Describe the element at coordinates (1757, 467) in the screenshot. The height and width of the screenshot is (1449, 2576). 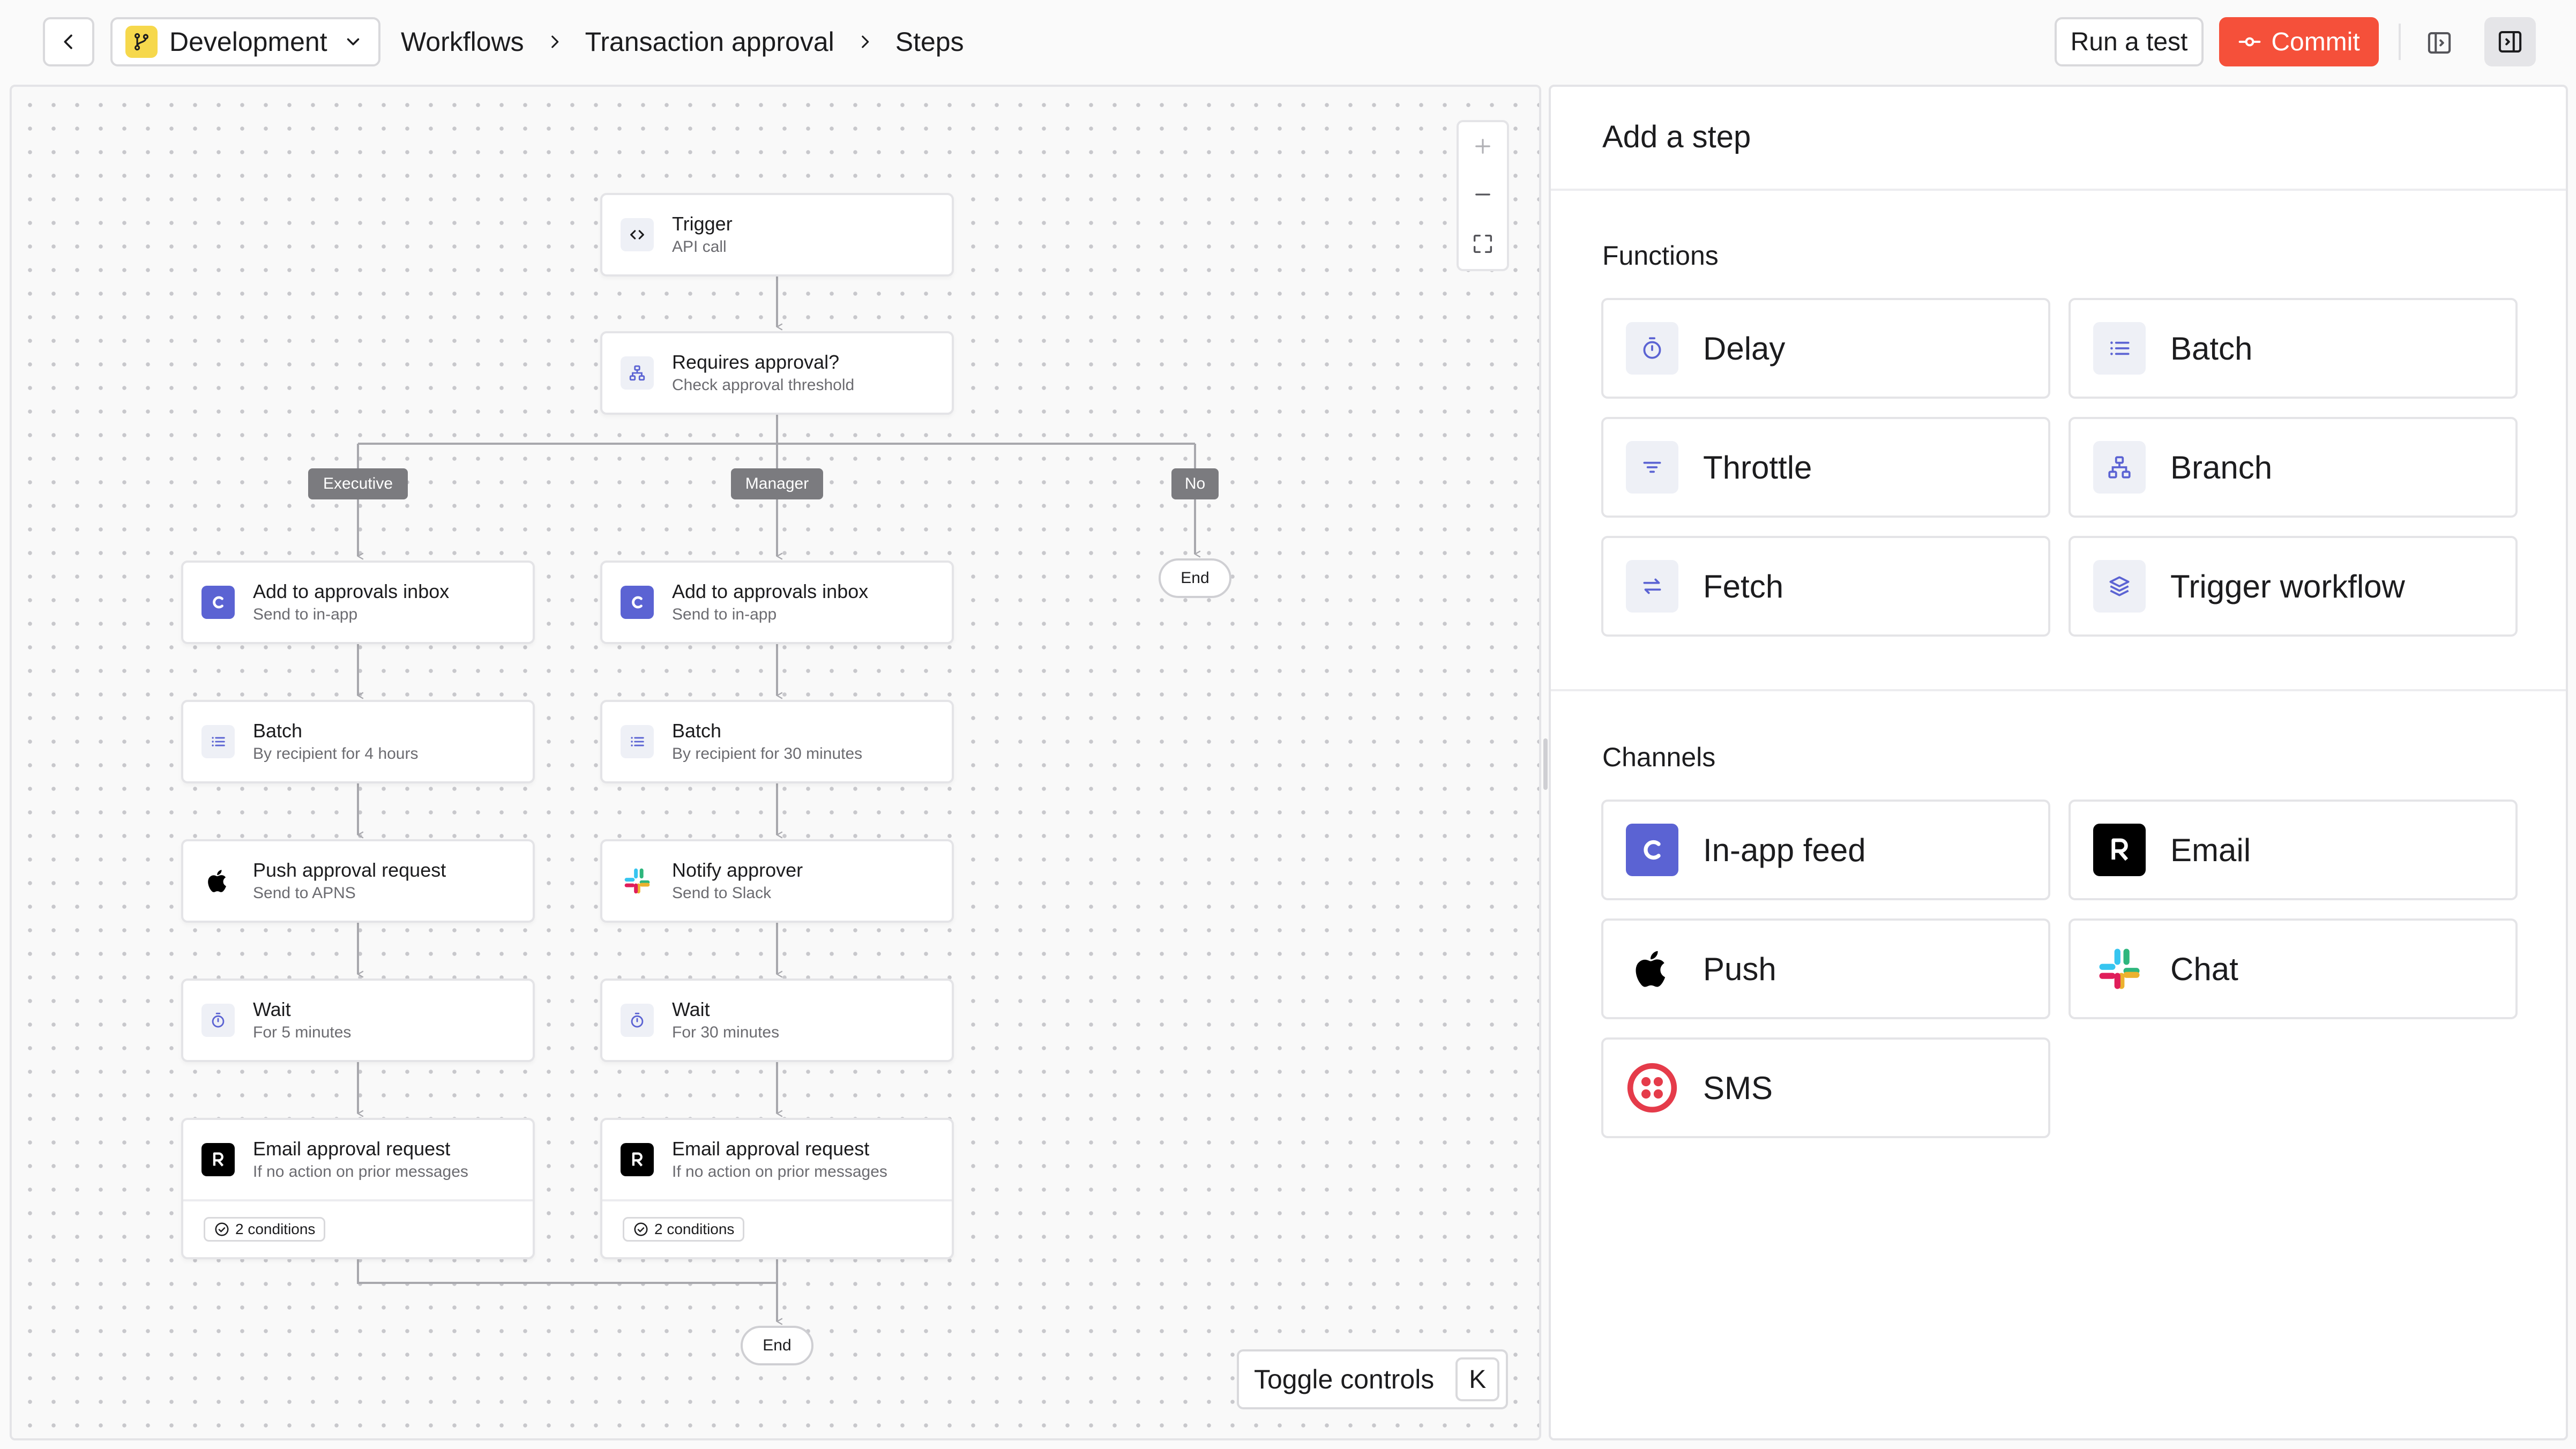
I see `step-card-label: Throttle` at that location.